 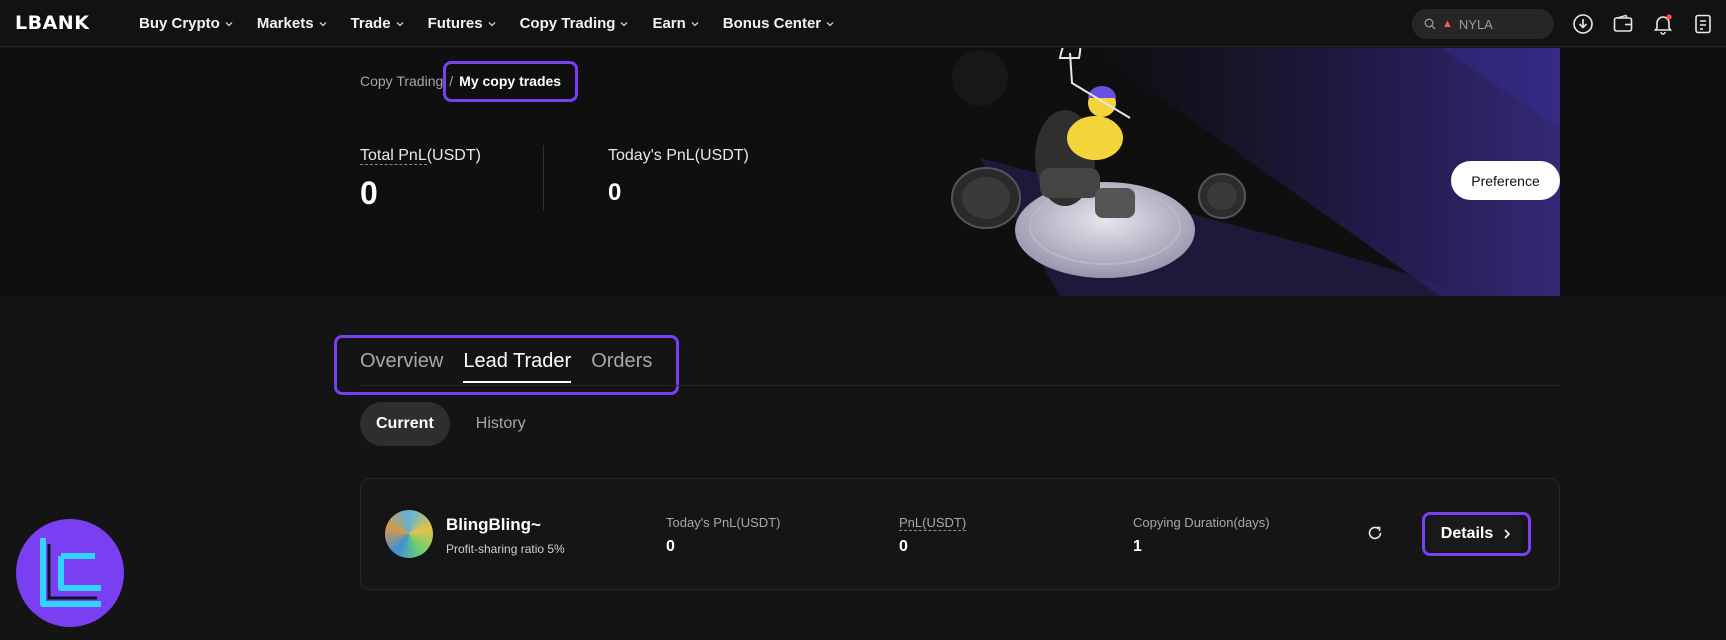 What do you see at coordinates (1669, 17) in the screenshot?
I see `notification-dot` at bounding box center [1669, 17].